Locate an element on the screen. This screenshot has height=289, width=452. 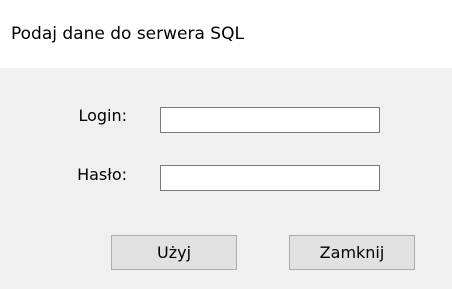
password-input is located at coordinates (270, 178).